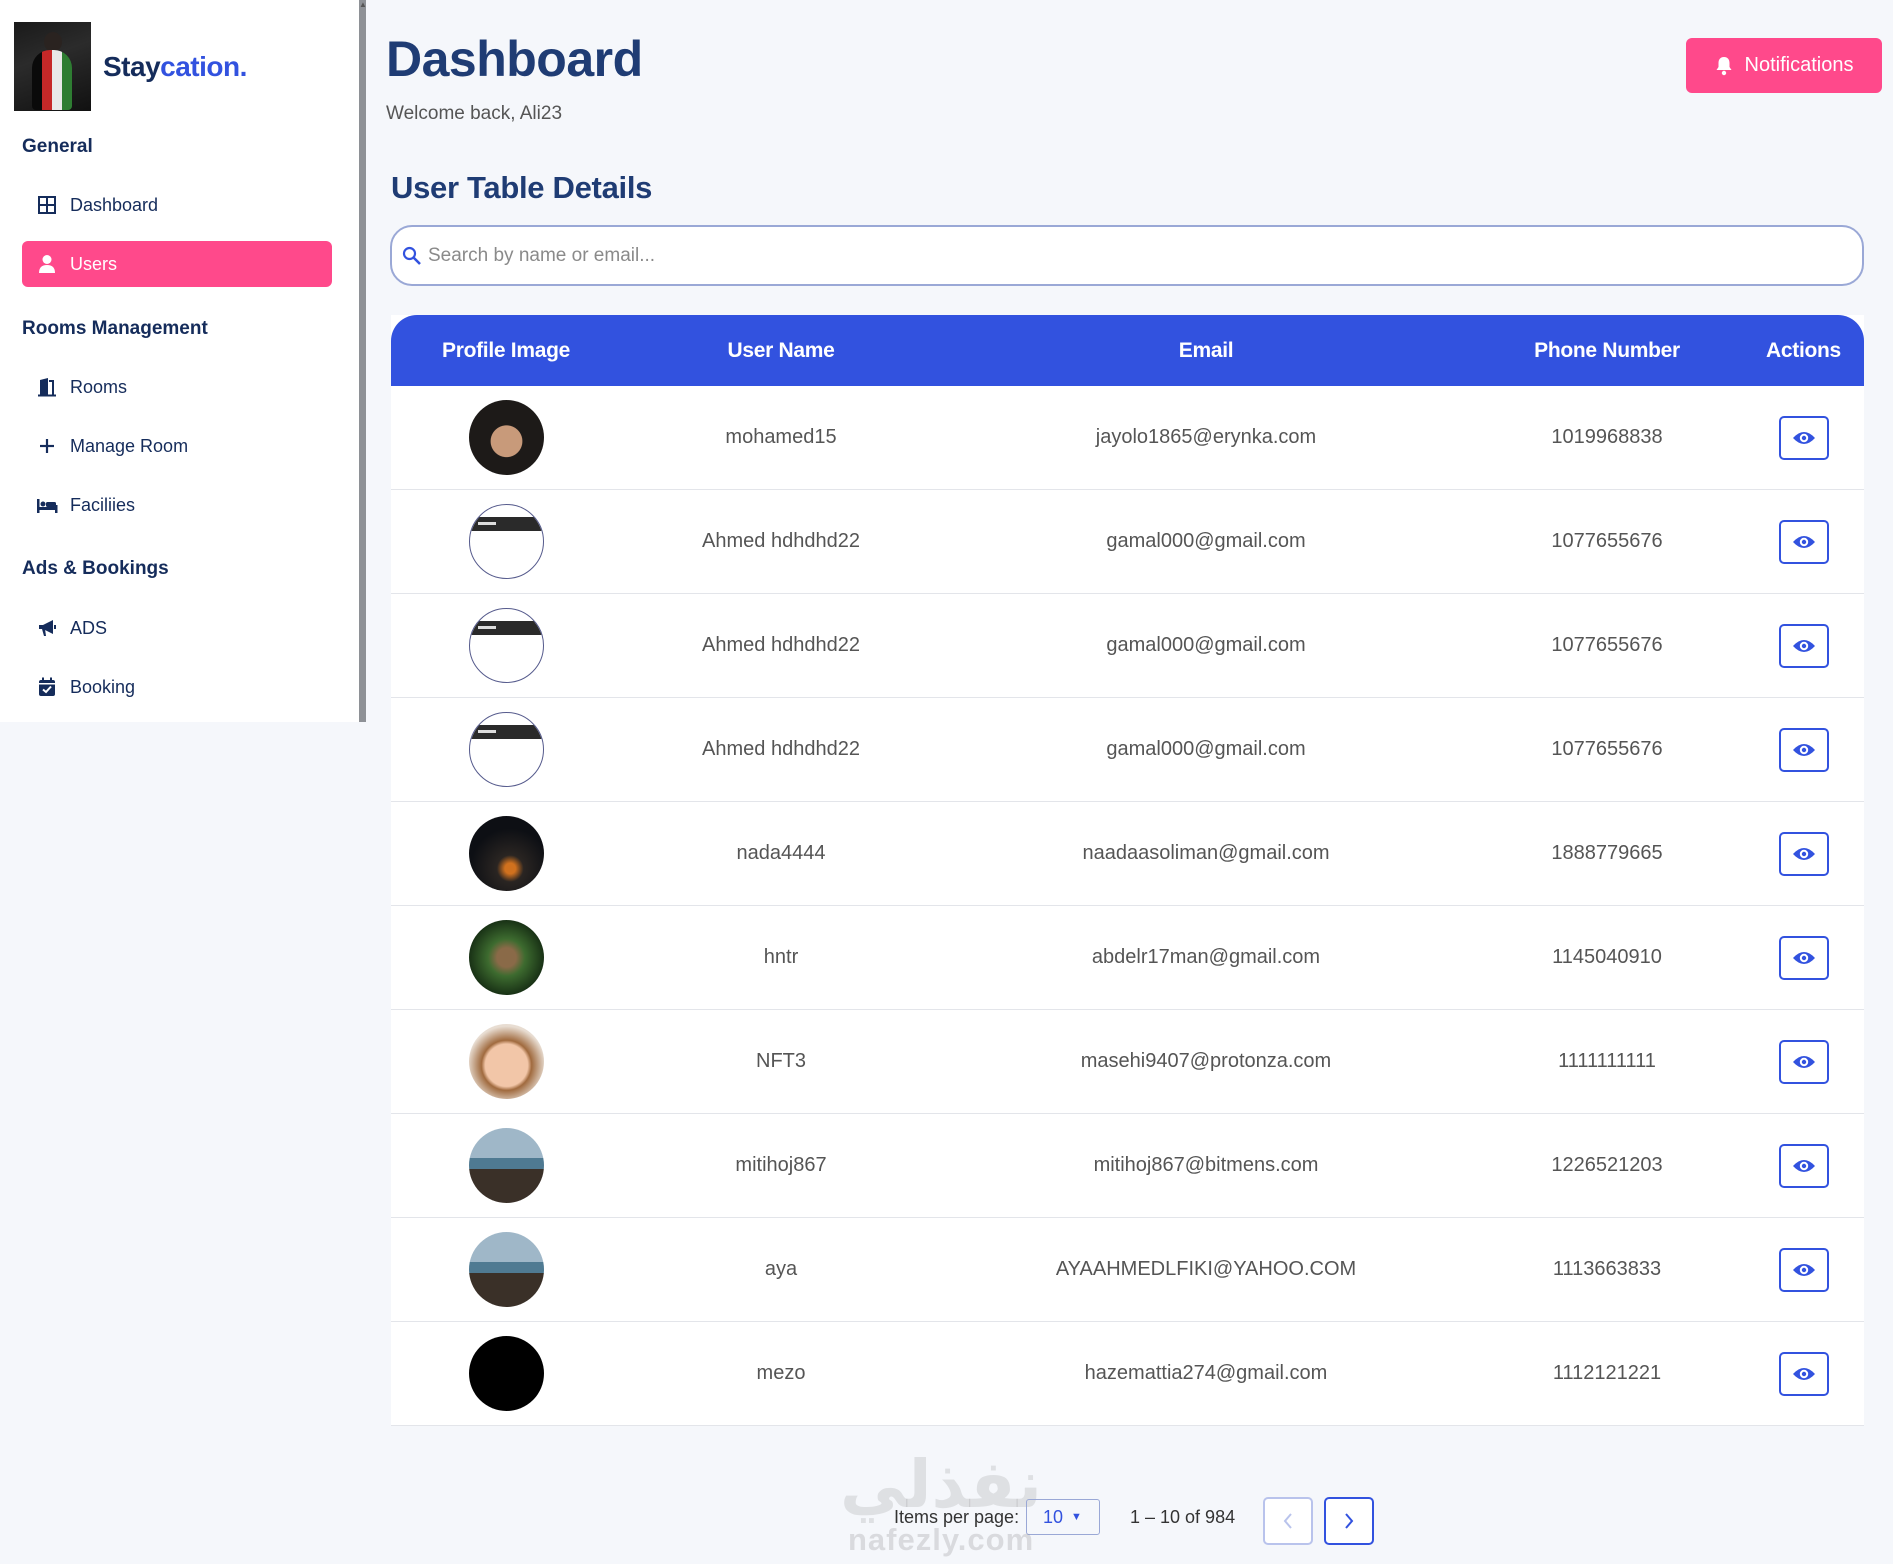 The height and width of the screenshot is (1564, 1893). I want to click on search-input, so click(1128, 255).